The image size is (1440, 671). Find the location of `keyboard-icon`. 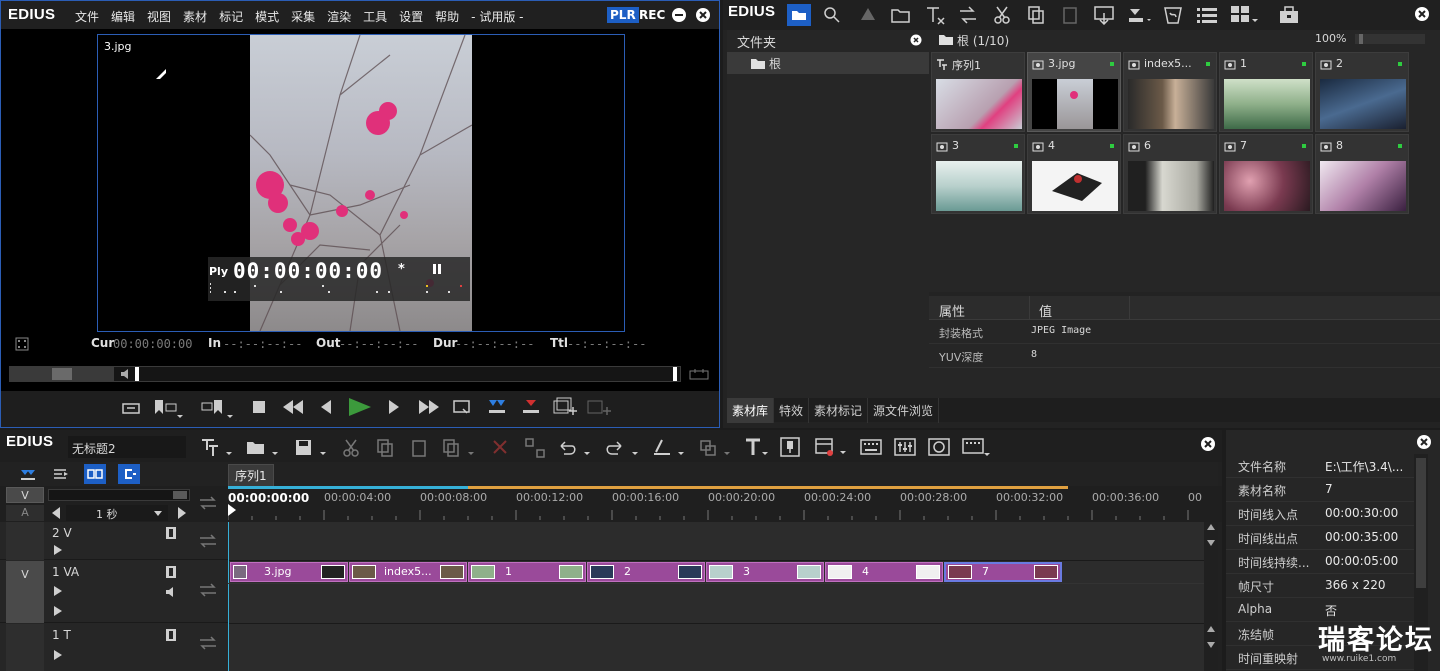

keyboard-icon is located at coordinates (871, 447).